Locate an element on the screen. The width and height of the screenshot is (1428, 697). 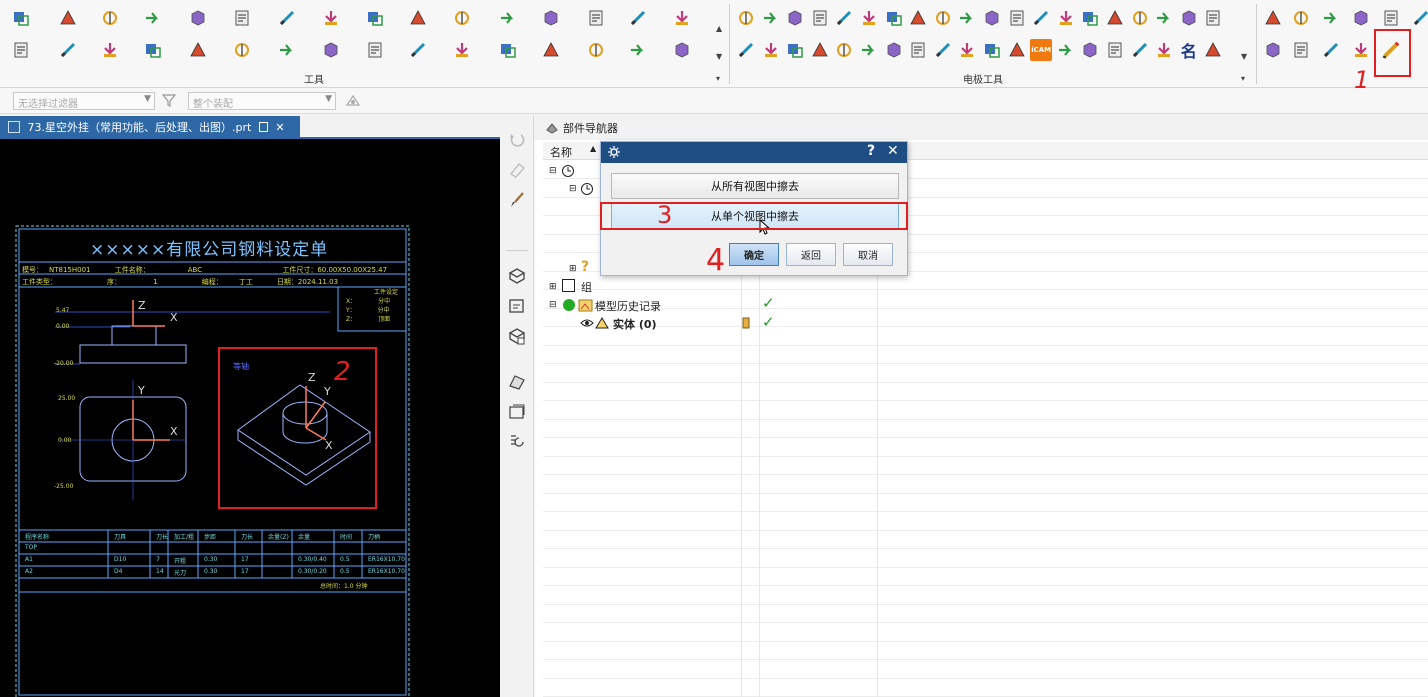
assembly-navigator-icon is located at coordinates (517, 276).